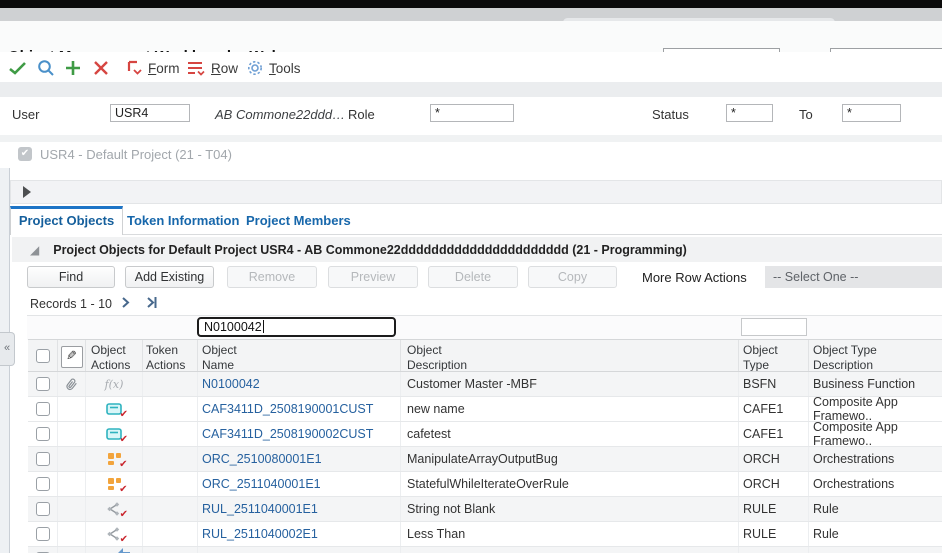  What do you see at coordinates (260, 534) in the screenshot?
I see `object-name-link: RUL_2511040002E1` at bounding box center [260, 534].